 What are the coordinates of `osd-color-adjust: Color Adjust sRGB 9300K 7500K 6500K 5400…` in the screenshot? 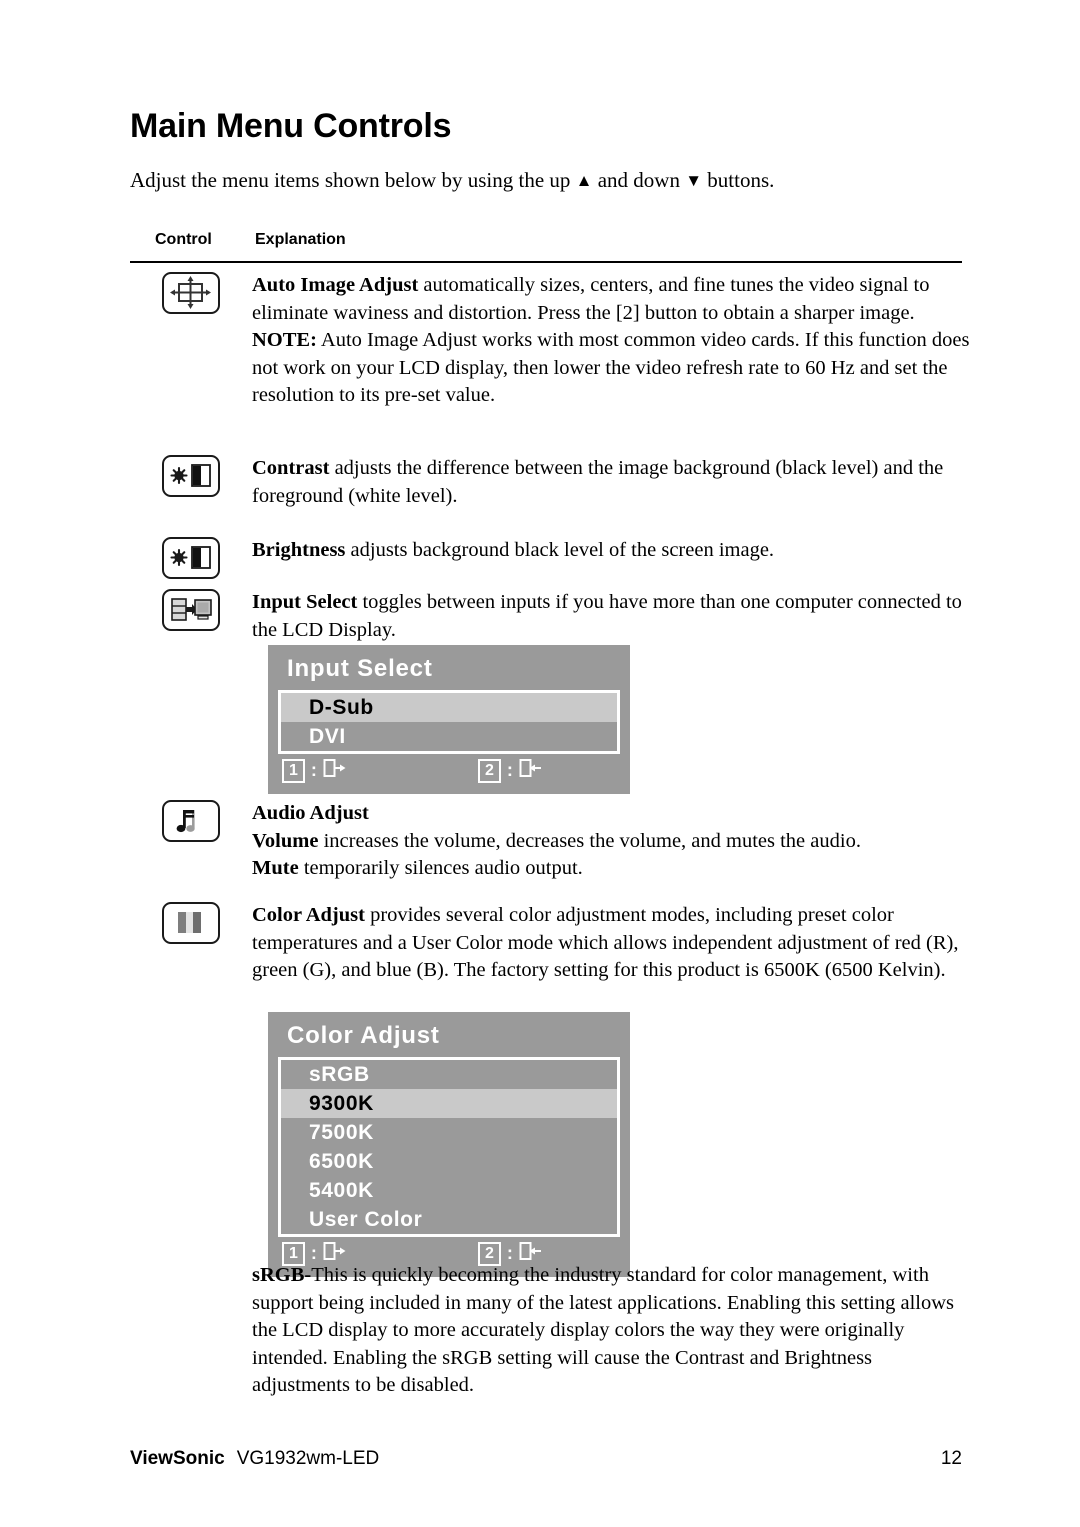 It's located at (449, 1144).